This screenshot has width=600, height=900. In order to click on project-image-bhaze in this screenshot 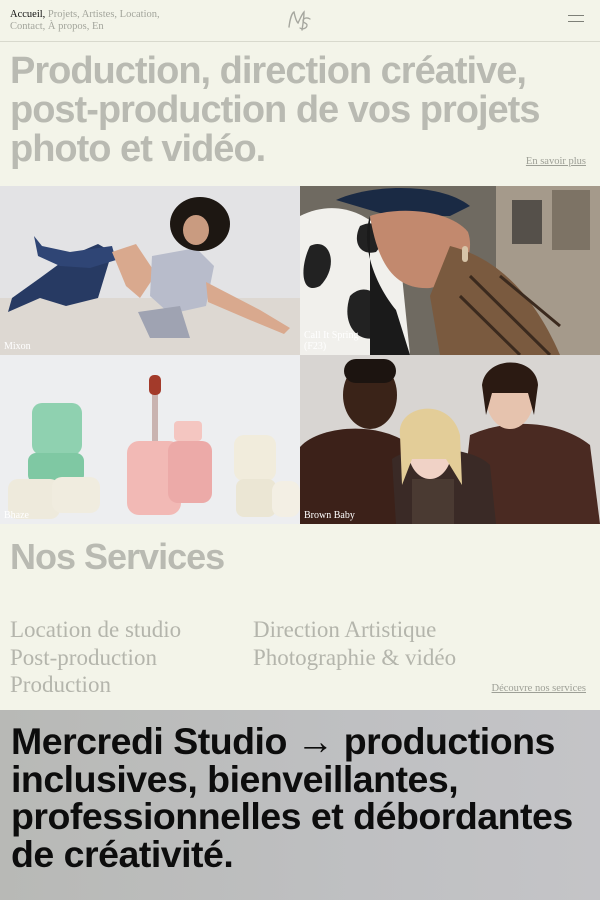, I will do `click(150, 439)`.